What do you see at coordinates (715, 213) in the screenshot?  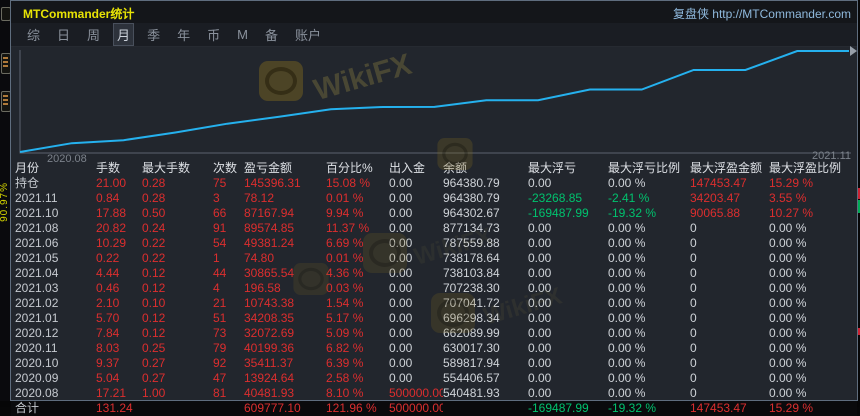 I see `table-cell: 90065.88` at bounding box center [715, 213].